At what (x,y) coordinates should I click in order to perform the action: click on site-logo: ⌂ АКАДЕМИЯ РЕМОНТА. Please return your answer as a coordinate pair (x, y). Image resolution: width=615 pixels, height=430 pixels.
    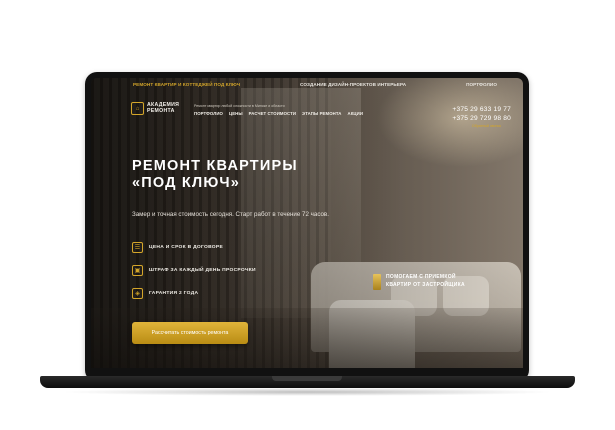
    Looking at the image, I should click on (155, 108).